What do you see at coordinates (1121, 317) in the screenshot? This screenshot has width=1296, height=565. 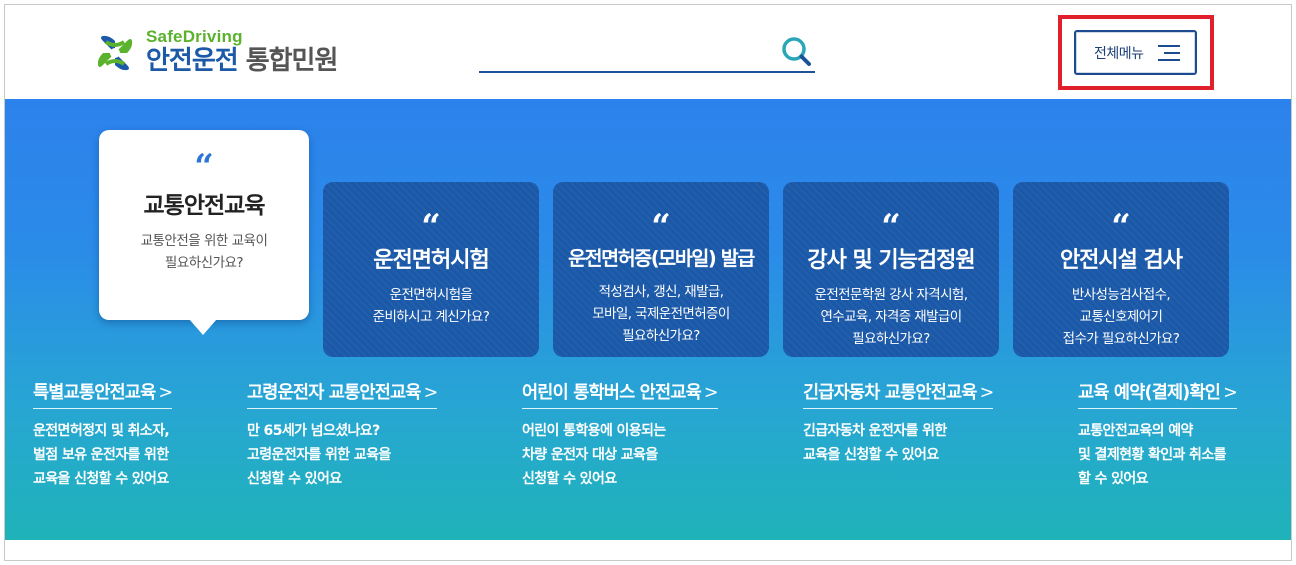 I see `card-description: 반사성능검사접수, 교통신호제어기 접수가 필요하신가요?` at bounding box center [1121, 317].